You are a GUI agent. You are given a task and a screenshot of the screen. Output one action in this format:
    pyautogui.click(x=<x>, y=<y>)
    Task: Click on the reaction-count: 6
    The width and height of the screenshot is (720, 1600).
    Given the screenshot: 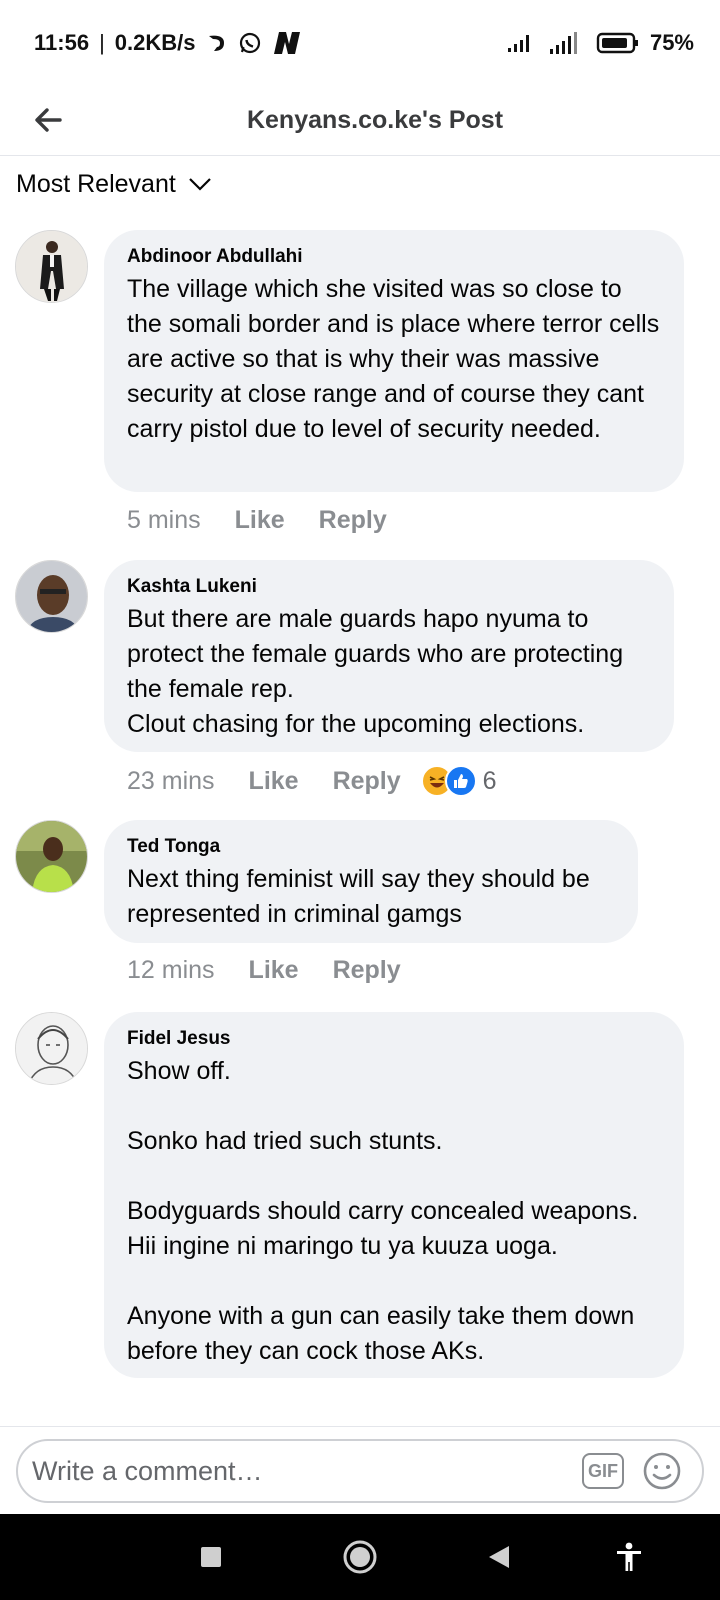 What is the action you would take?
    pyautogui.click(x=489, y=780)
    